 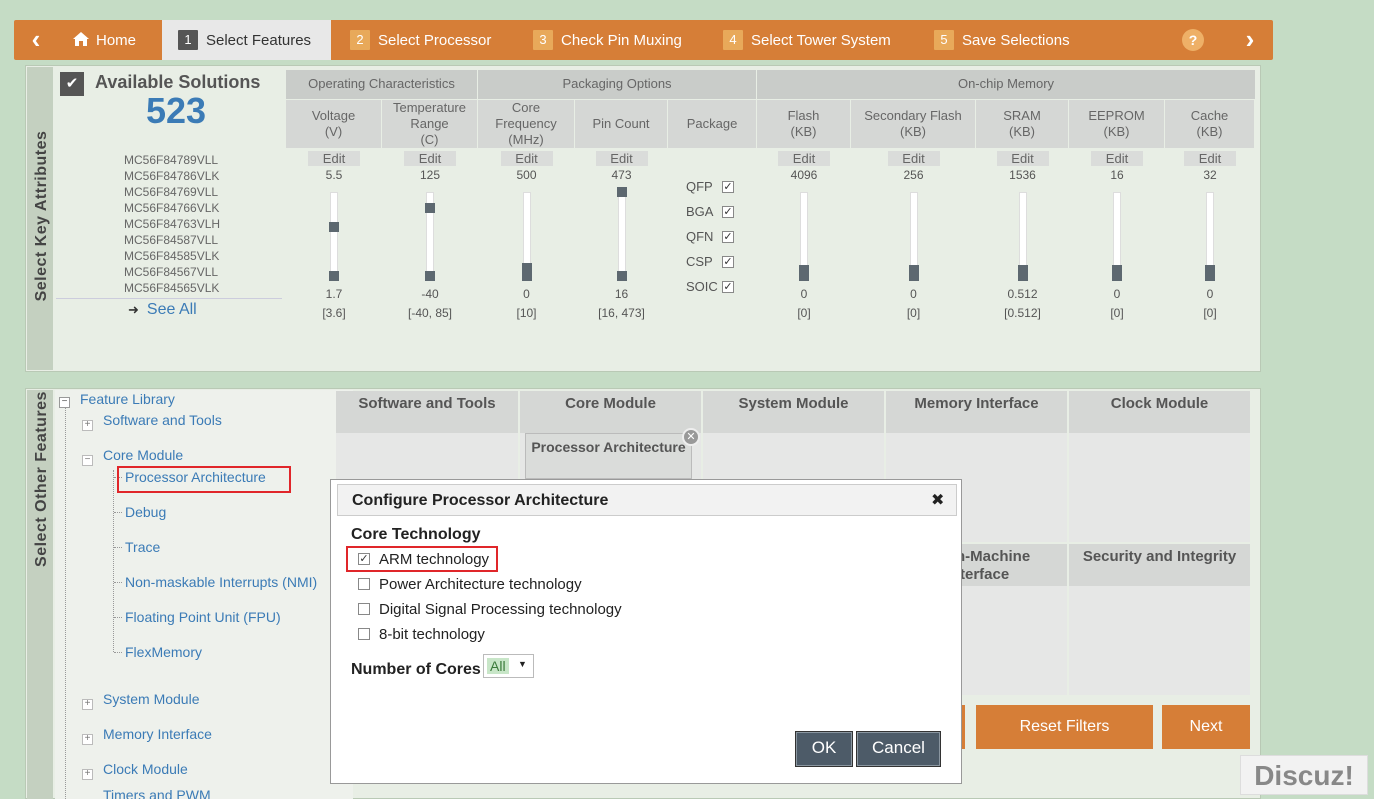 I want to click on slider-track, so click(x=621, y=236).